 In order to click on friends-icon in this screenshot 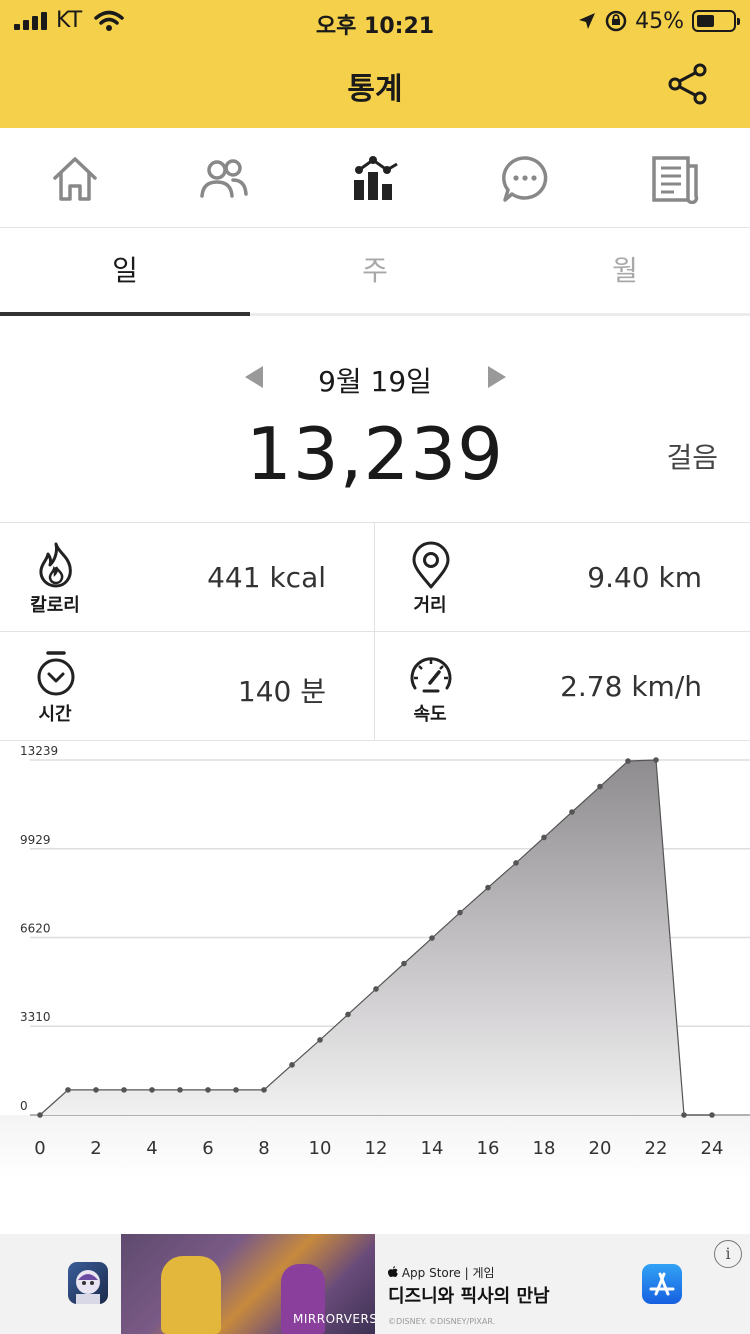, I will do `click(224, 179)`.